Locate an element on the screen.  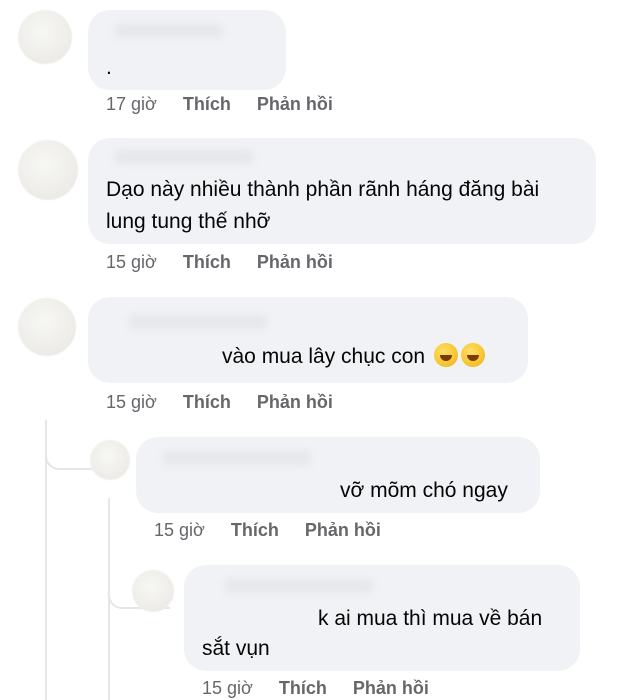
reply-bubble: vỡ mõm chó ngay is located at coordinates (338, 475).